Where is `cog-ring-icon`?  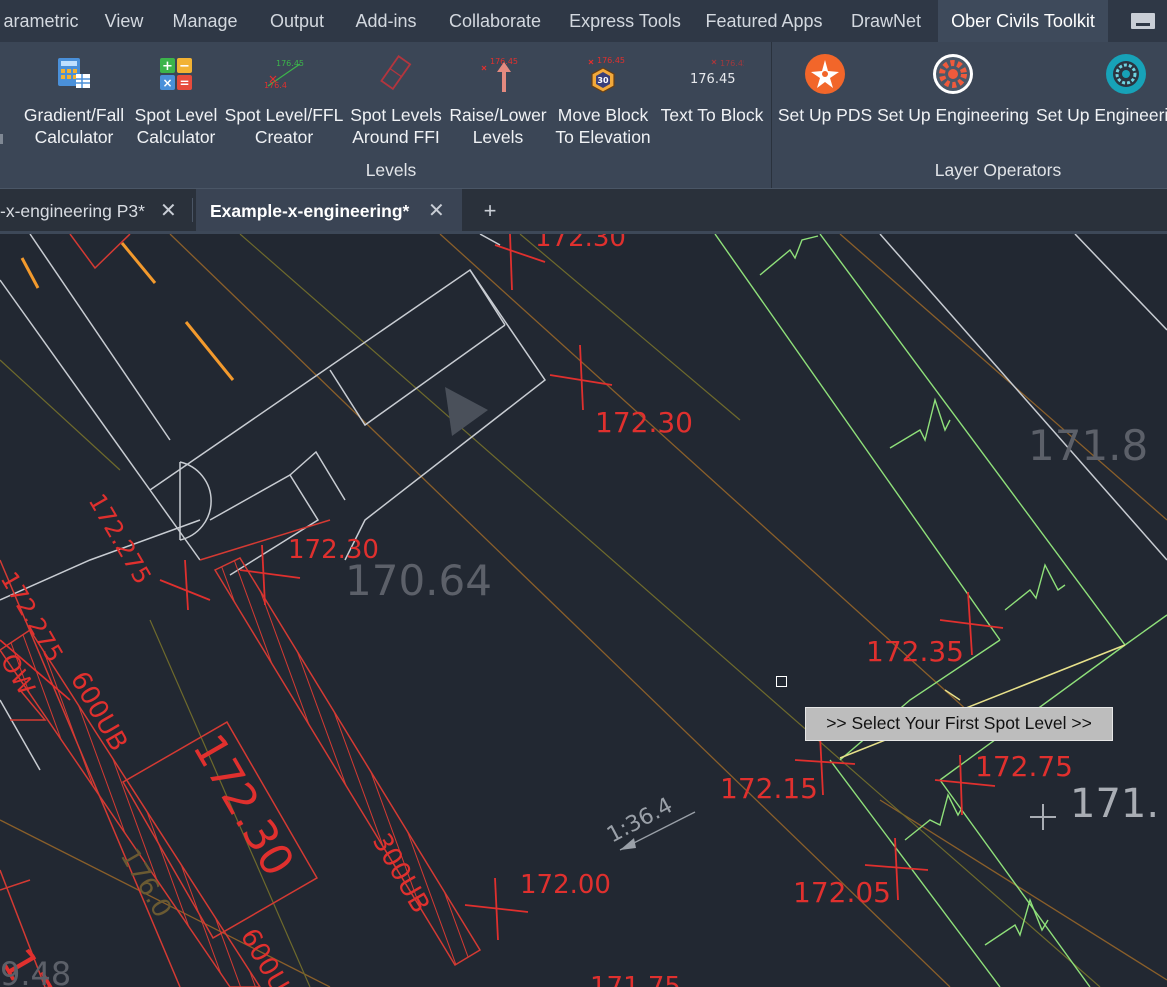
cog-ring-icon is located at coordinates (1126, 74).